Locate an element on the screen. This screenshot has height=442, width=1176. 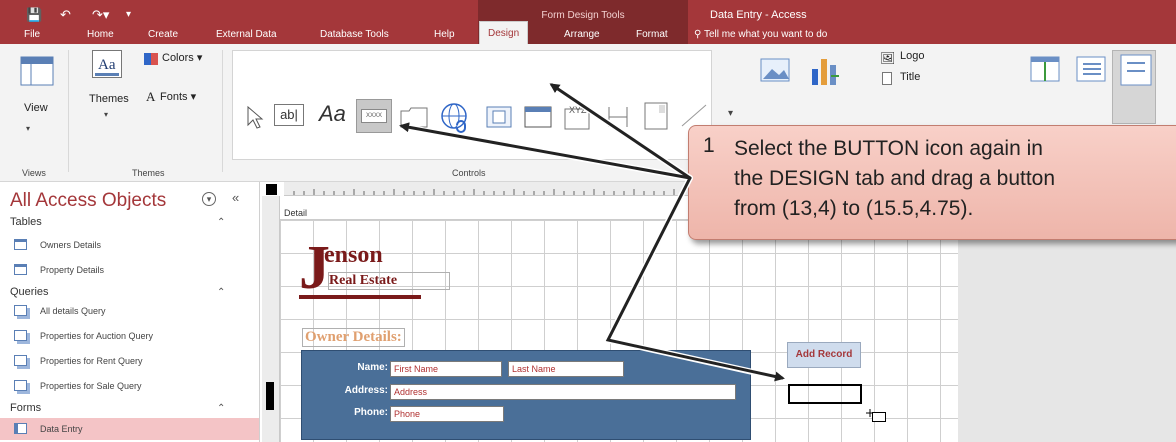
first-name-field: First Name is located at coordinates (446, 369).